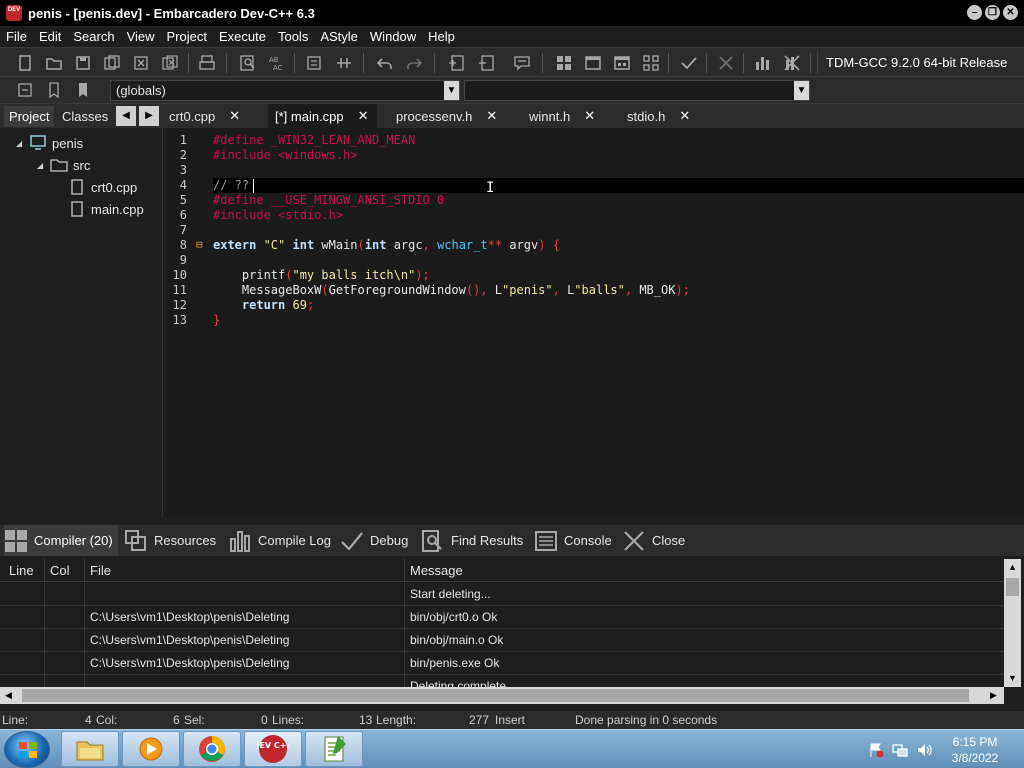 The height and width of the screenshot is (768, 1024). I want to click on indent-icon, so click(314, 63).